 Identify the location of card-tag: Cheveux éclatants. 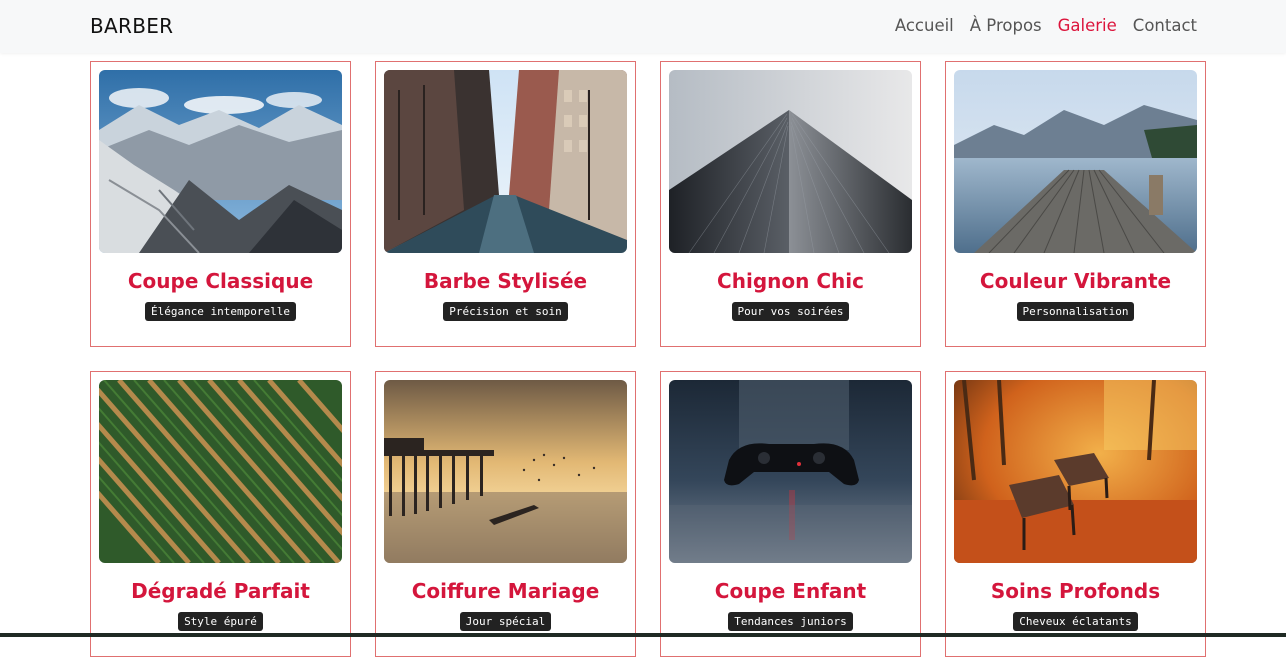
(1075, 621).